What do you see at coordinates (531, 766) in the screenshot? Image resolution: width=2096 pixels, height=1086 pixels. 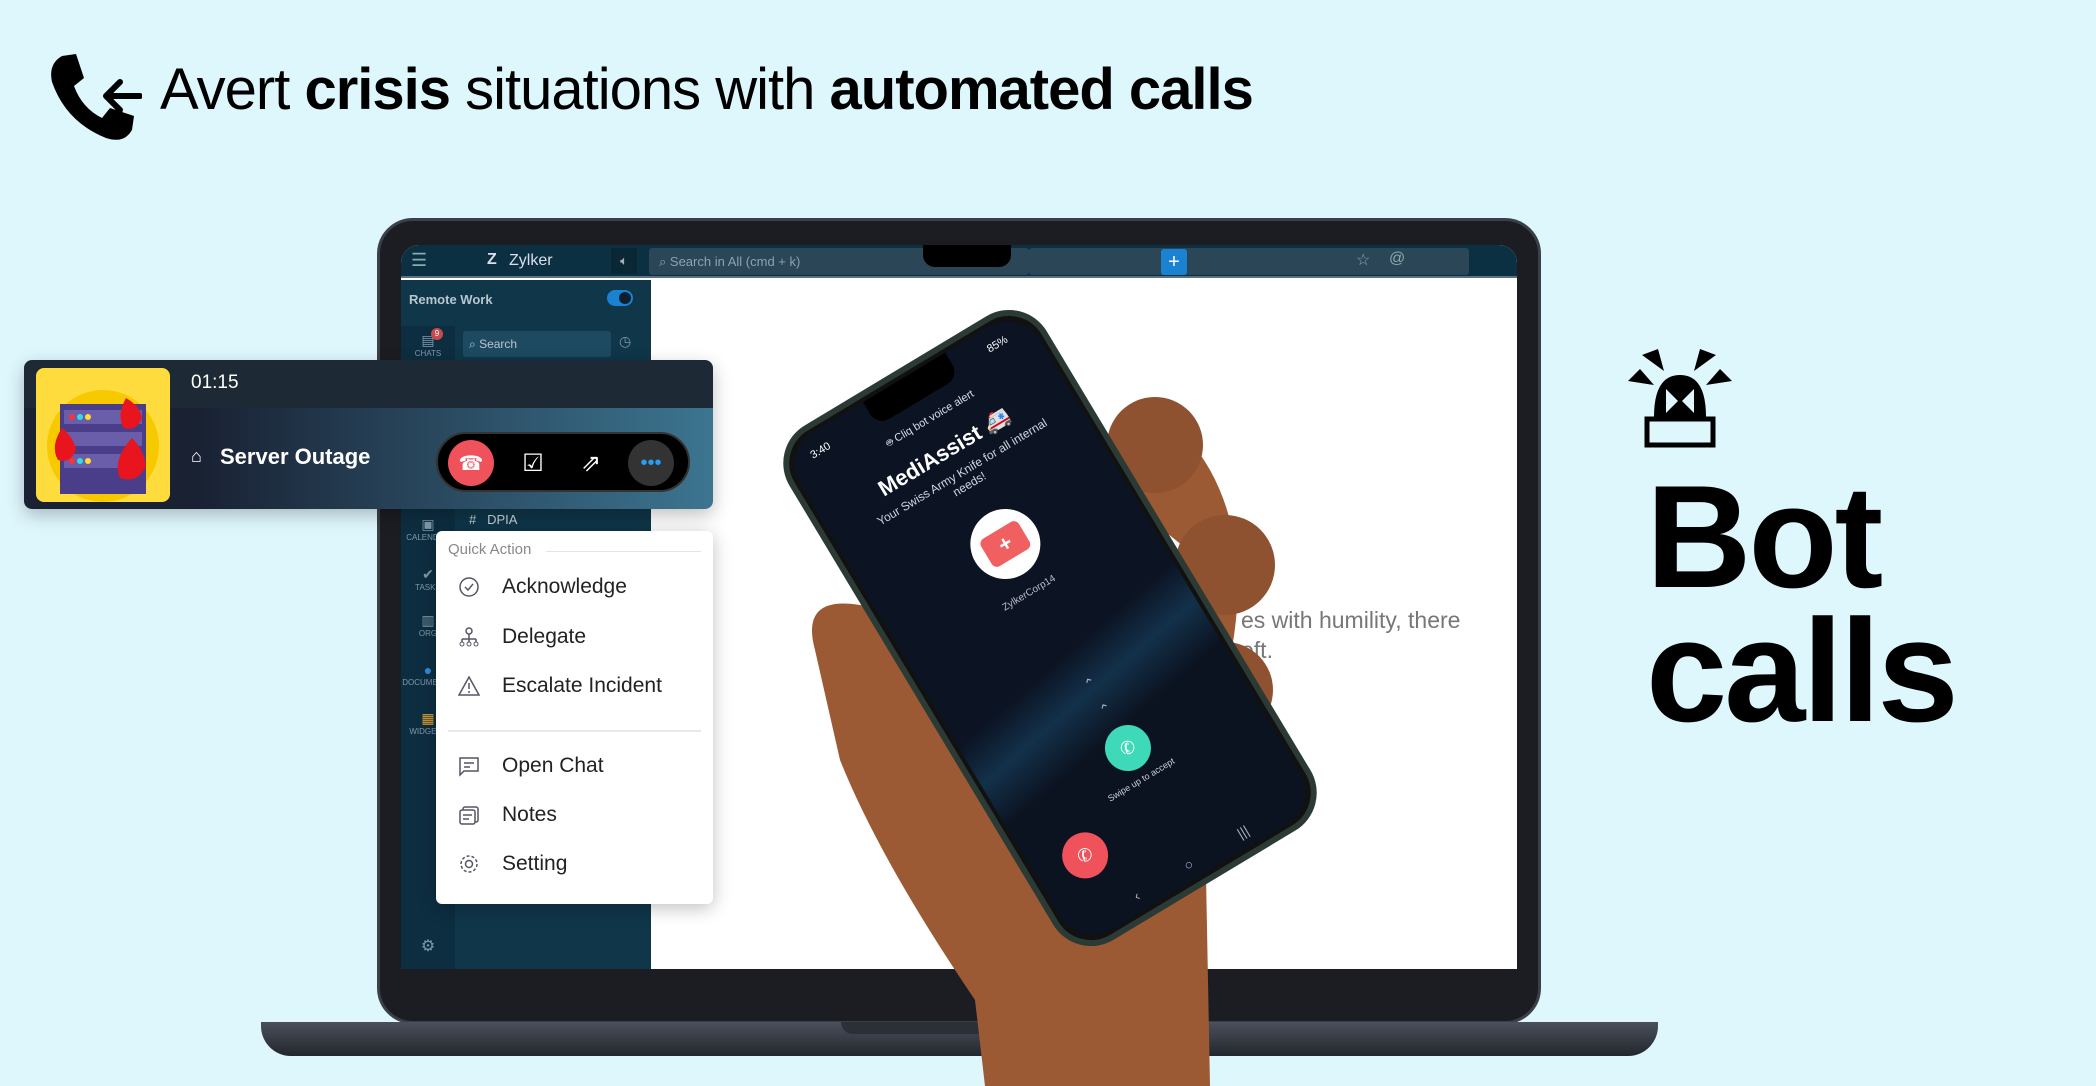 I see `menu-item-open-chat: Open Chat` at bounding box center [531, 766].